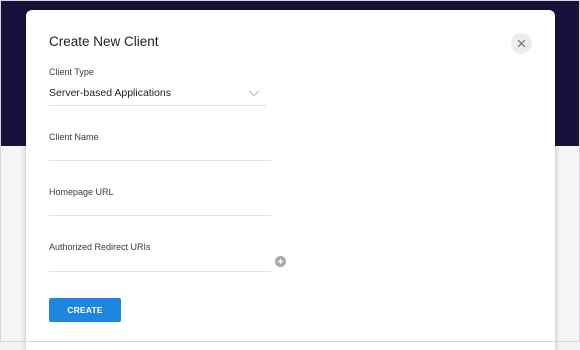 Image resolution: width=580 pixels, height=350 pixels. Describe the element at coordinates (160, 260) in the screenshot. I see `redirect-uri-input` at that location.